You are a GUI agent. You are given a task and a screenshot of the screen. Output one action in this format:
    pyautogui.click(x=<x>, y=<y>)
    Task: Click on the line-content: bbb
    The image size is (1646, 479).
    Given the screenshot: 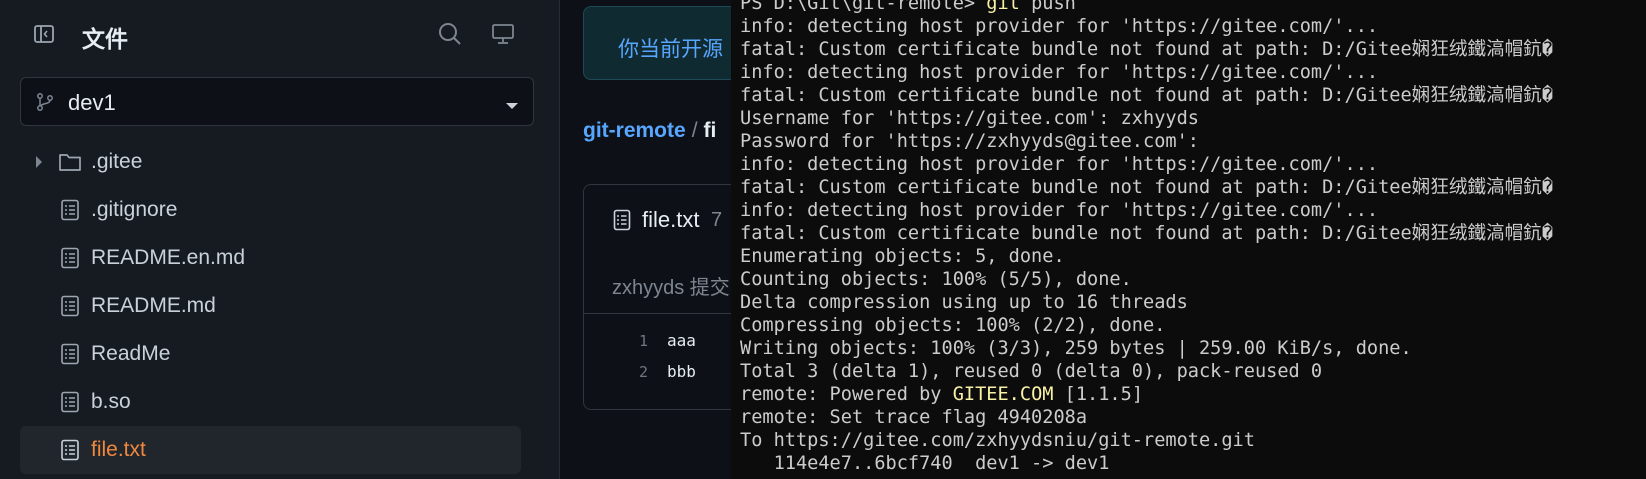 What is the action you would take?
    pyautogui.click(x=681, y=371)
    